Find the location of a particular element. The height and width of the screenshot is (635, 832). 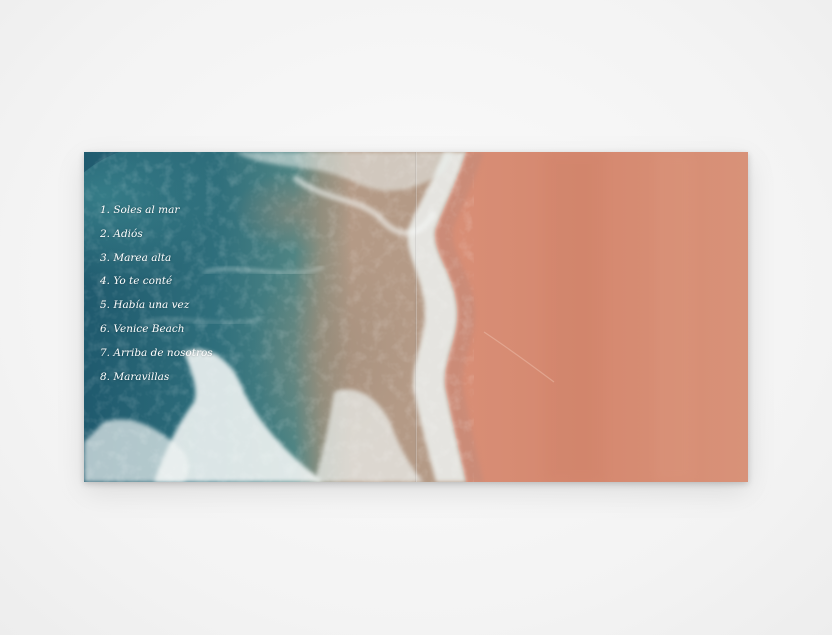

track-title: 3. Marea alta is located at coordinates (136, 257).